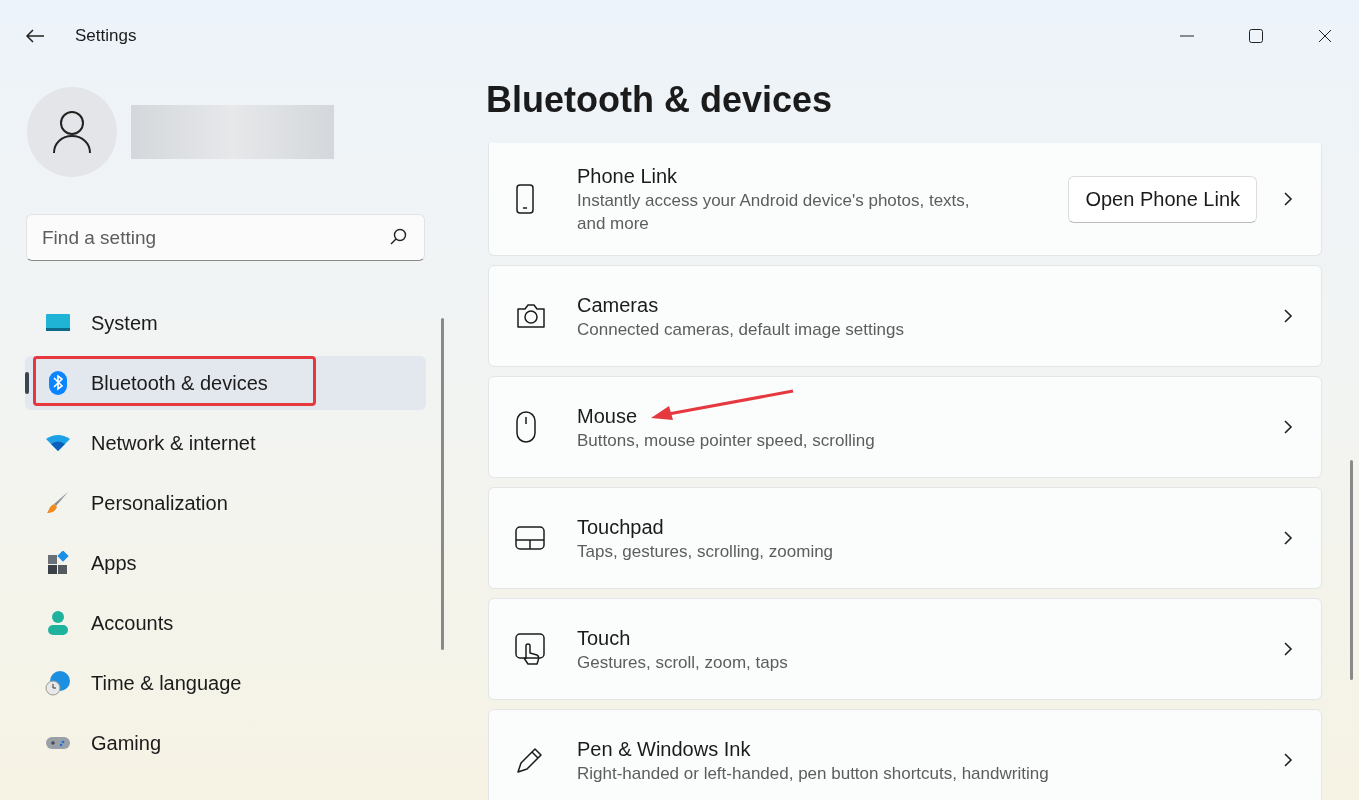 The height and width of the screenshot is (800, 1359). I want to click on wifi-icon, so click(58, 443).